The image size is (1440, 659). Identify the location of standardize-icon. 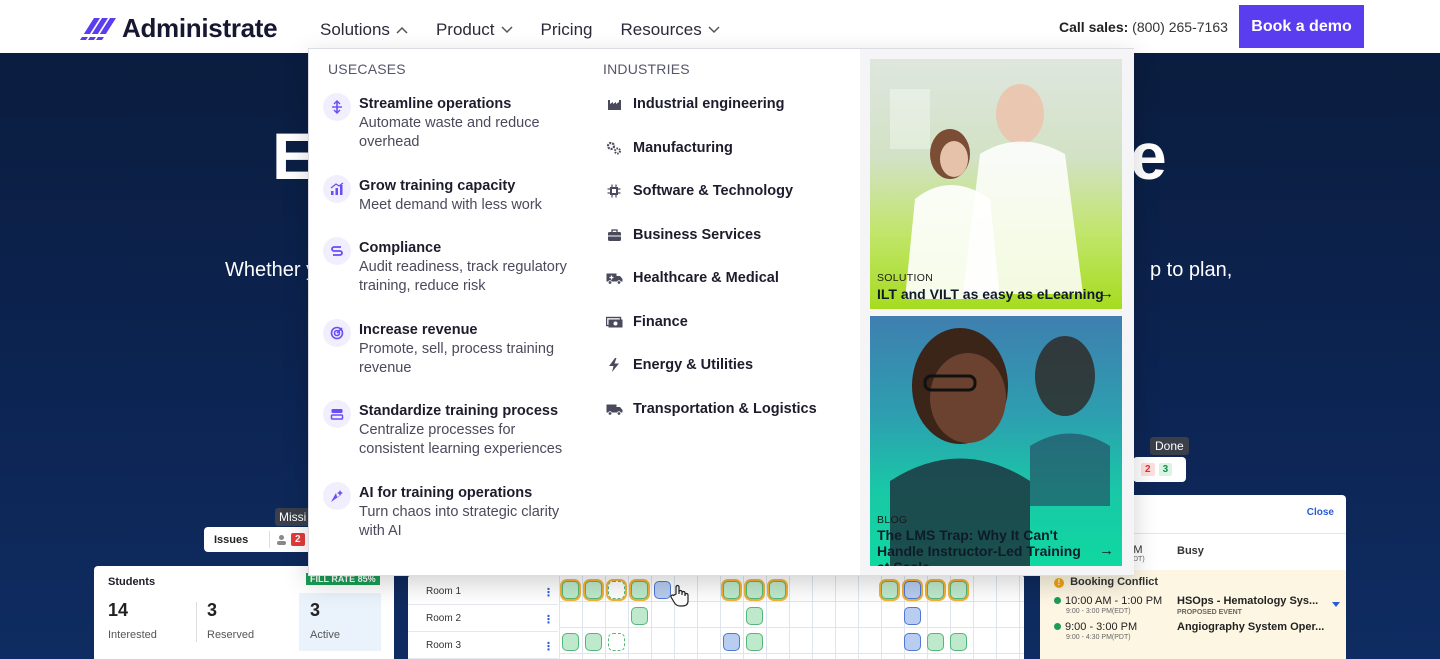
(337, 414).